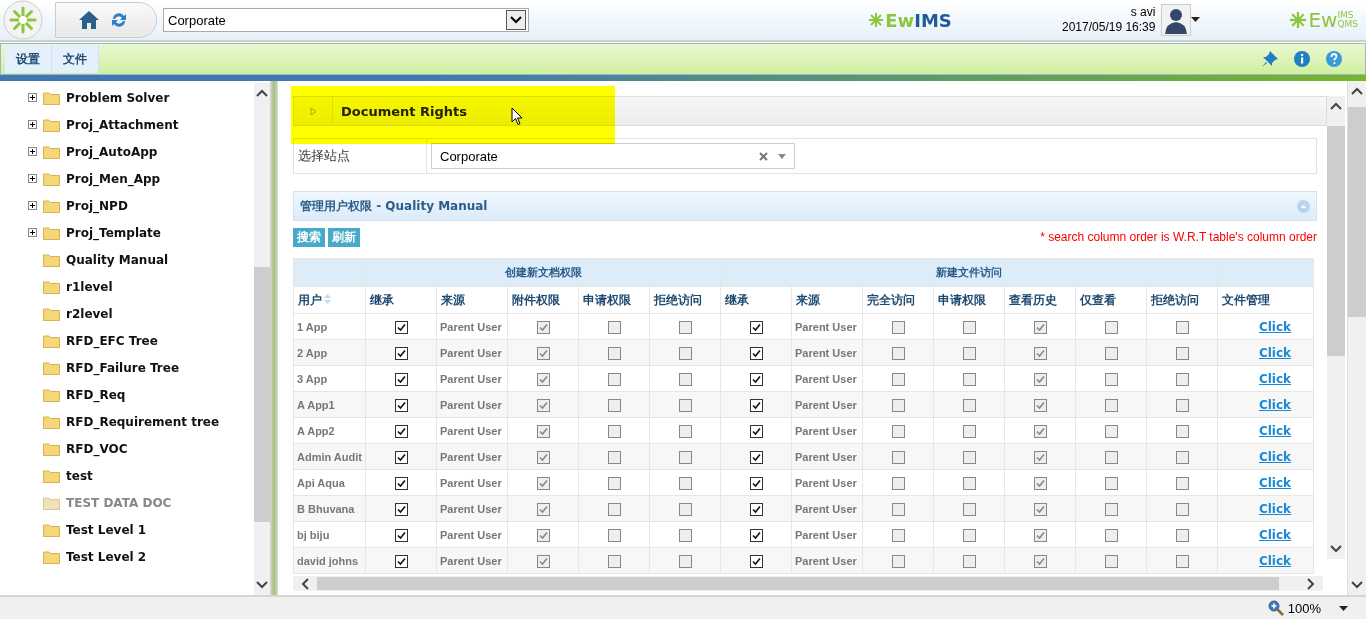  Describe the element at coordinates (329, 352) in the screenshot. I see `table-cell: 2 App` at that location.